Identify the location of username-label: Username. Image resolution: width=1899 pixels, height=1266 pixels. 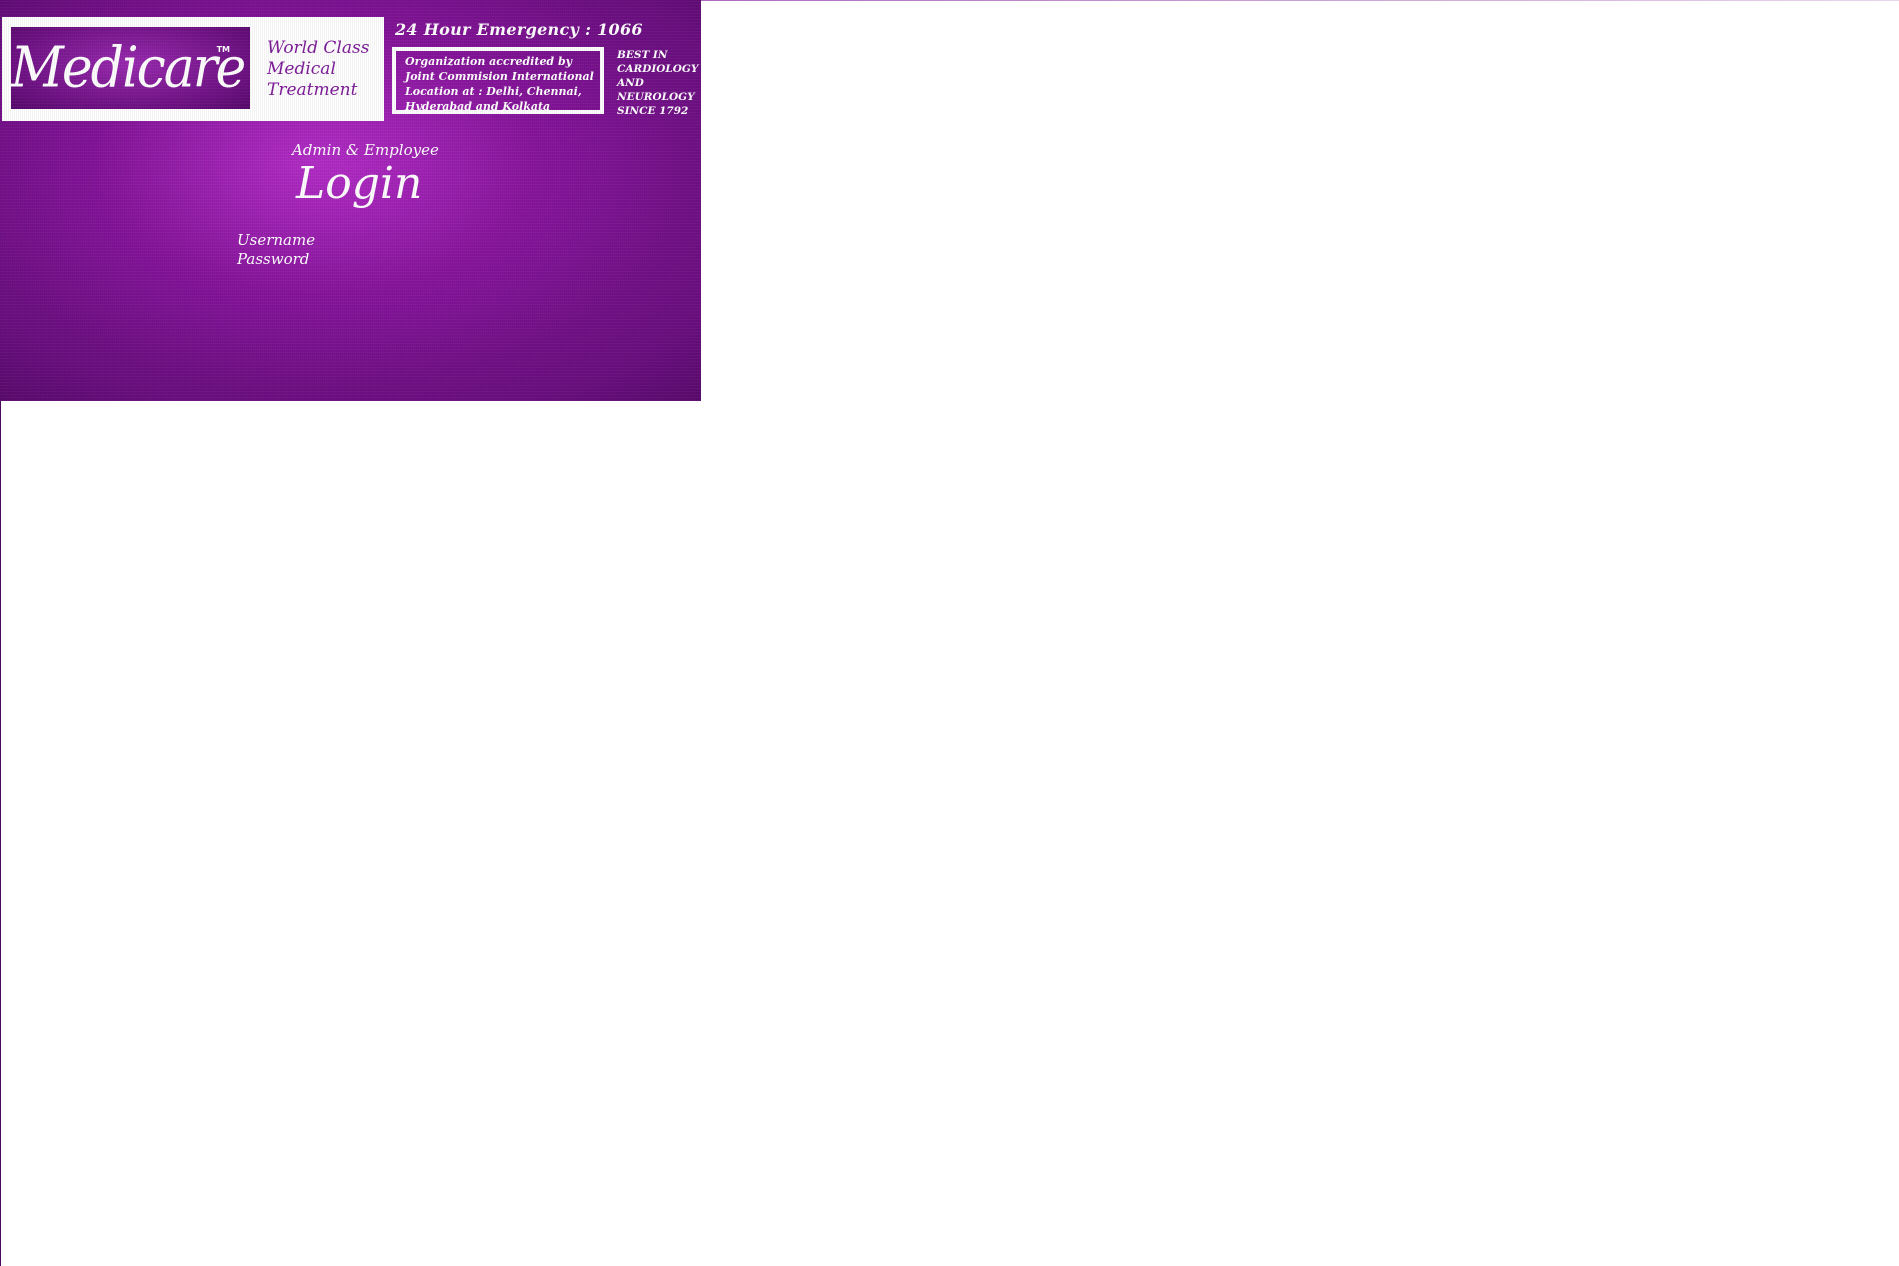
(276, 240).